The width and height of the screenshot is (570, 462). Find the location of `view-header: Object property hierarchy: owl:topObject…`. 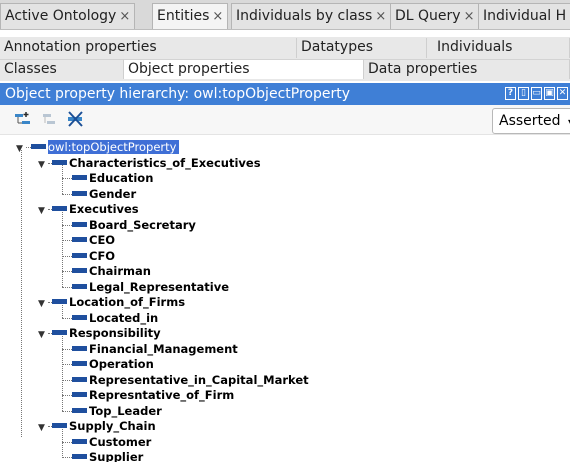

view-header: Object property hierarchy: owl:topObject… is located at coordinates (285, 94).